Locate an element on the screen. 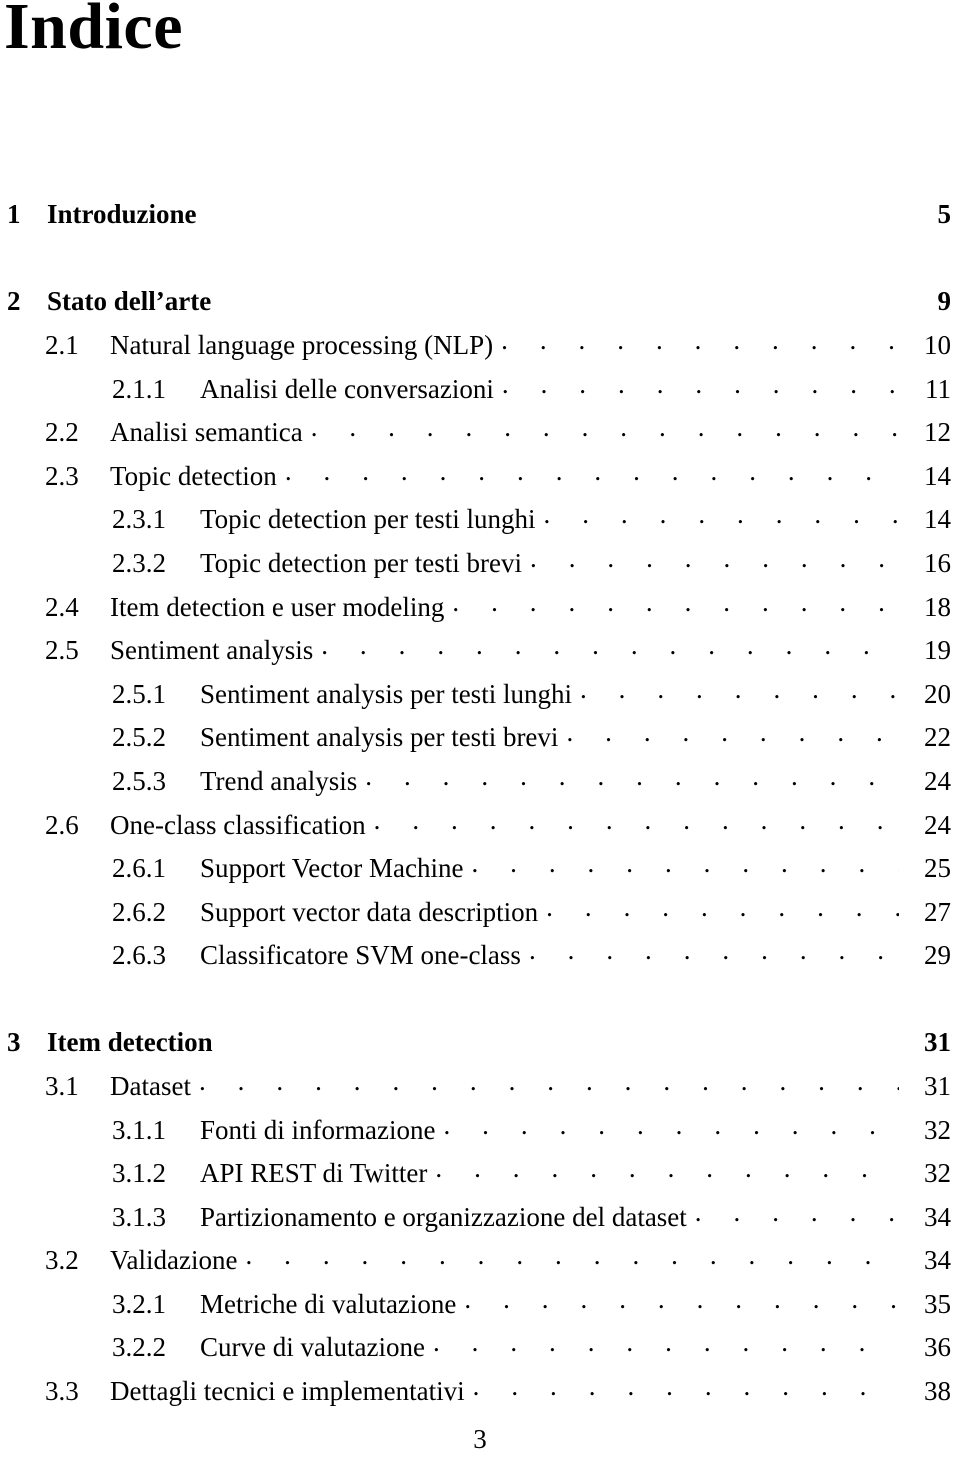 This screenshot has width=960, height=1463. toc-entry-number: 3 is located at coordinates (14, 1041).